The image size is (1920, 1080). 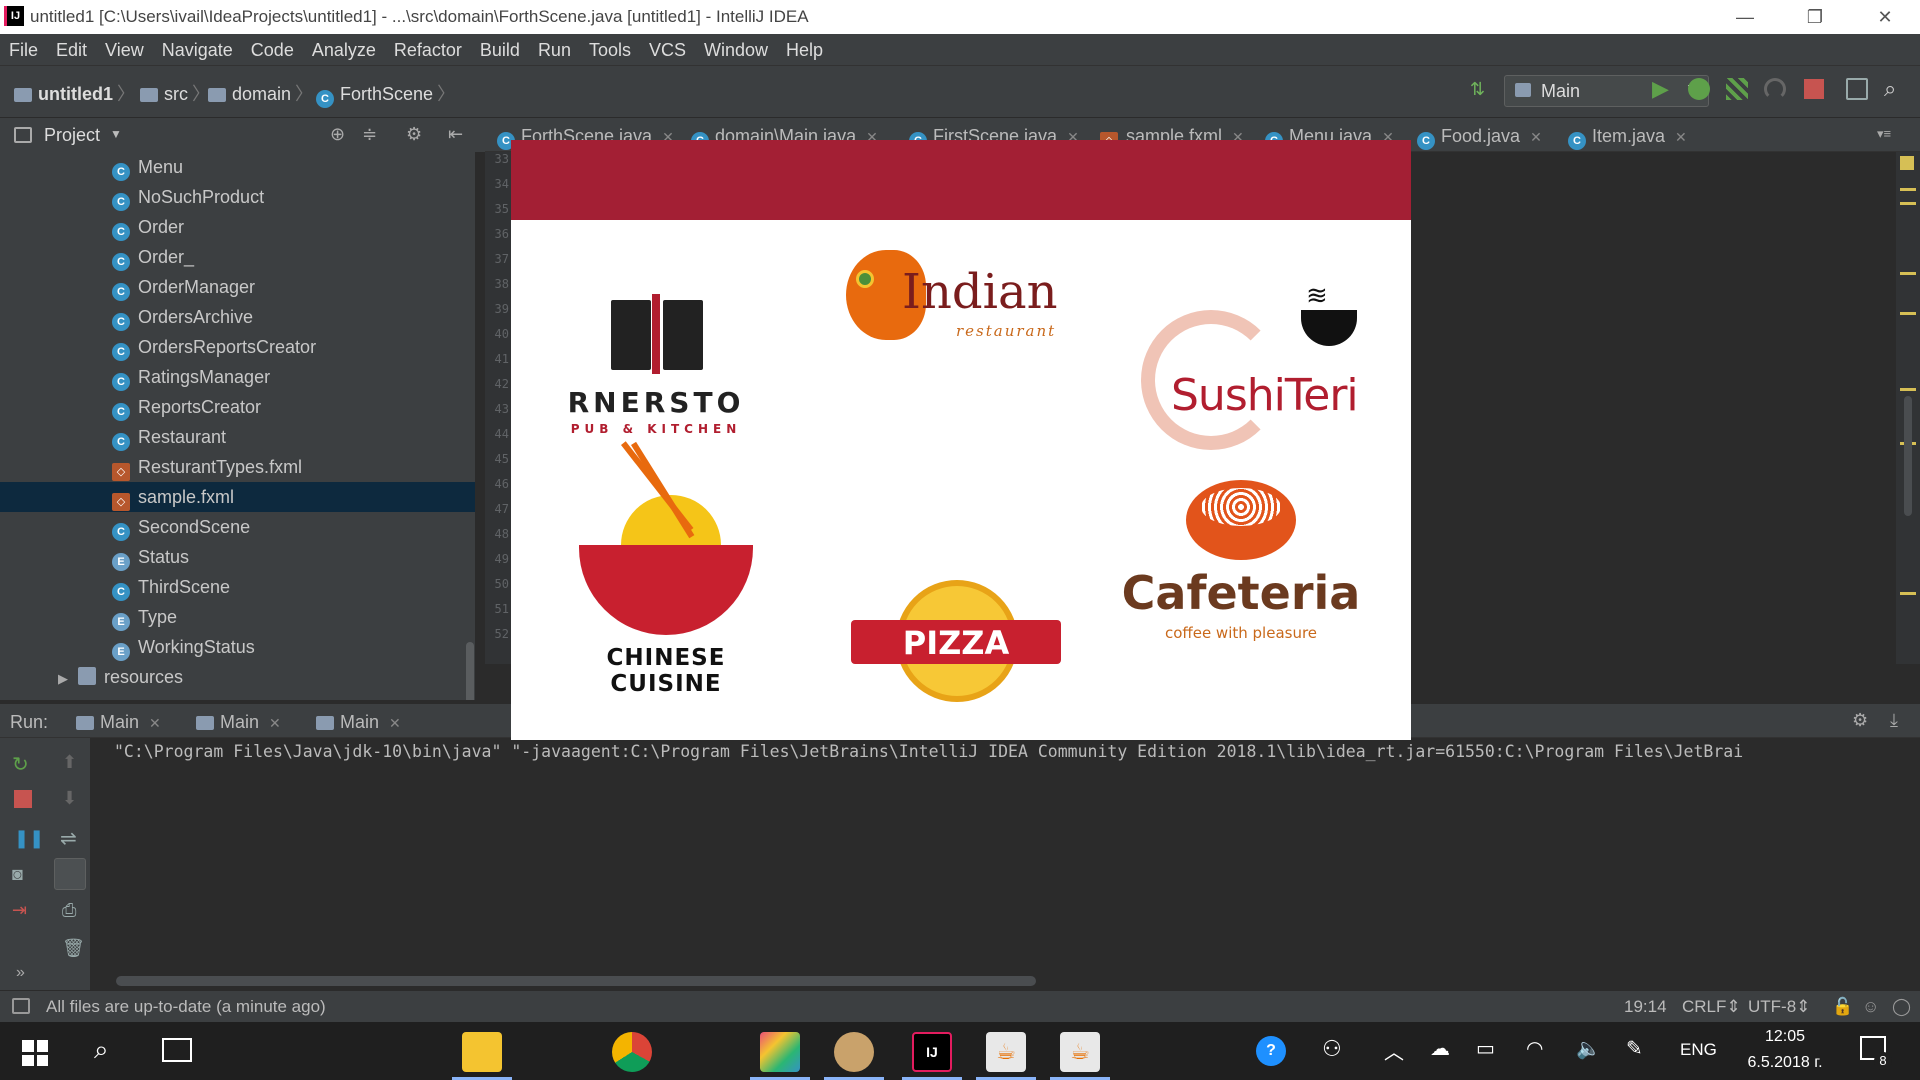 I want to click on volume-icon: 🔈, so click(x=1588, y=1048).